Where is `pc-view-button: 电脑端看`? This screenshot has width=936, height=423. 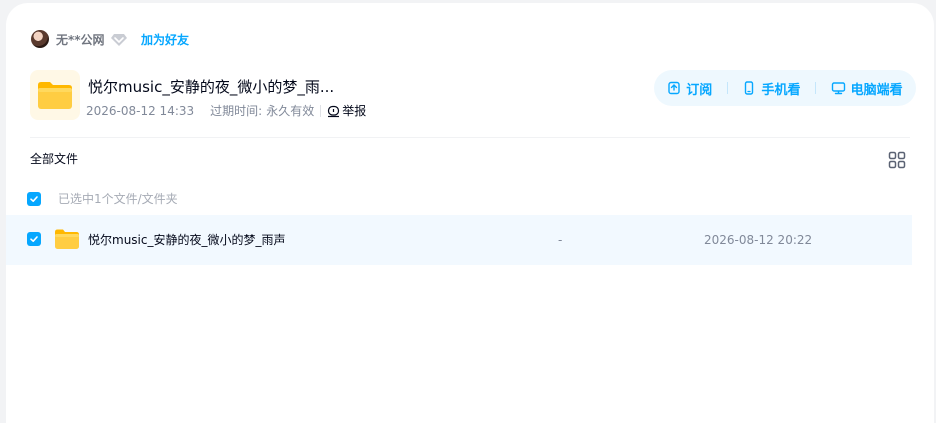
pc-view-button: 电脑端看 is located at coordinates (867, 88).